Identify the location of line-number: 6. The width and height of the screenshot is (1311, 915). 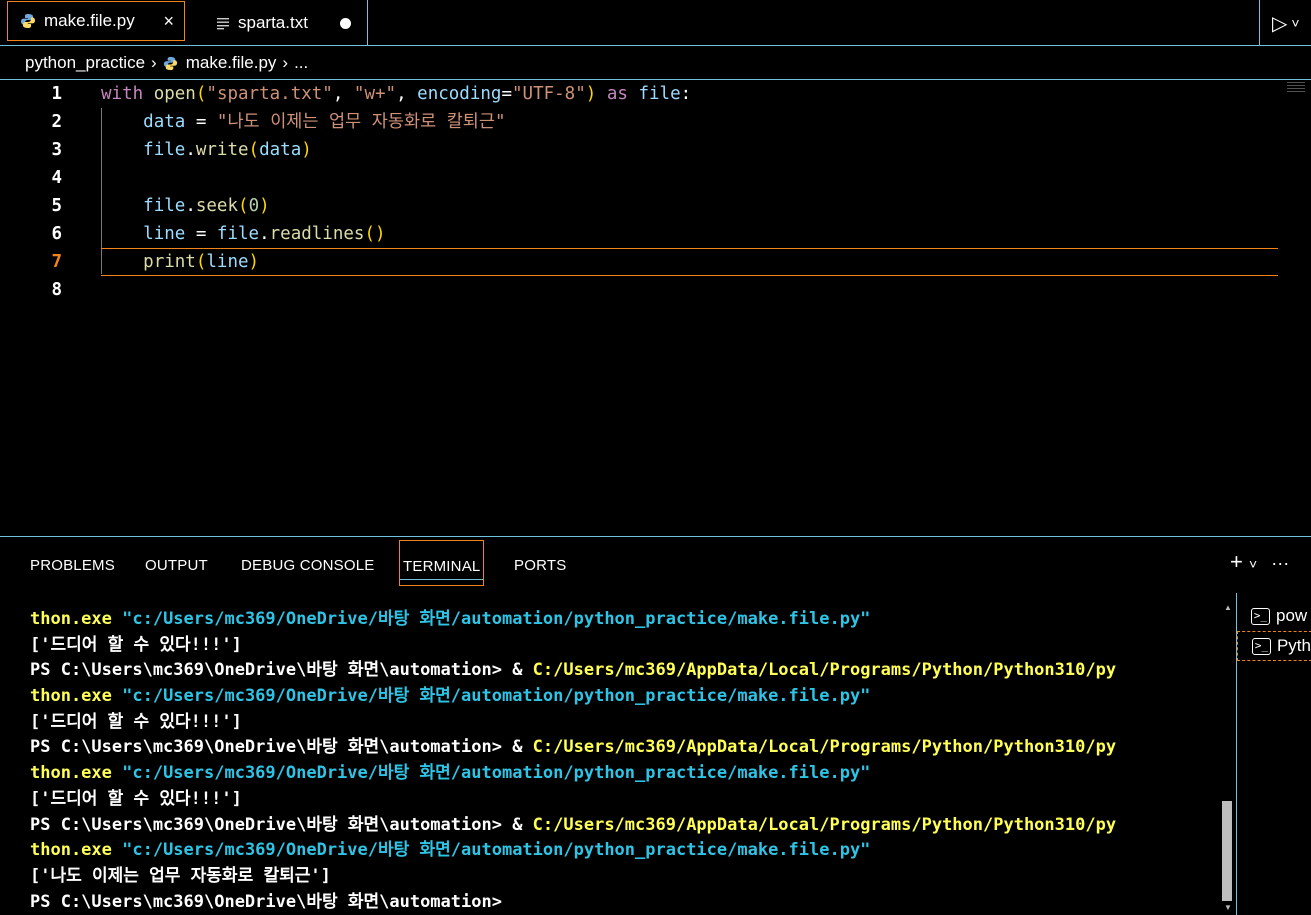
(56, 234).